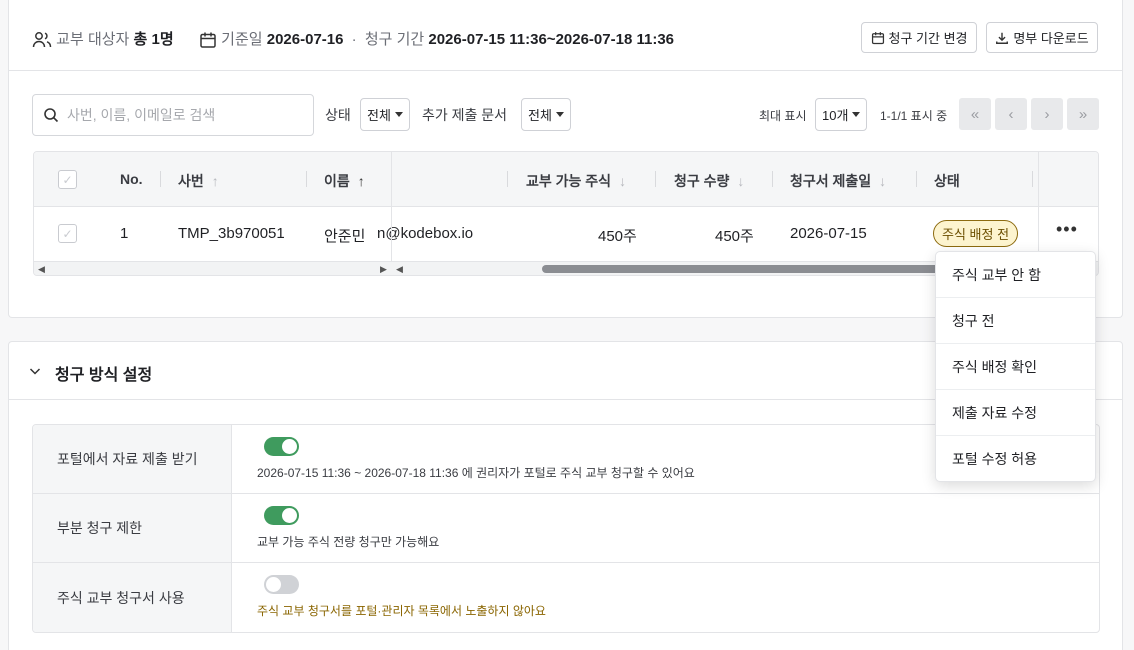  Describe the element at coordinates (783, 116) in the screenshot. I see `max-display-label: 최대 표시` at that location.